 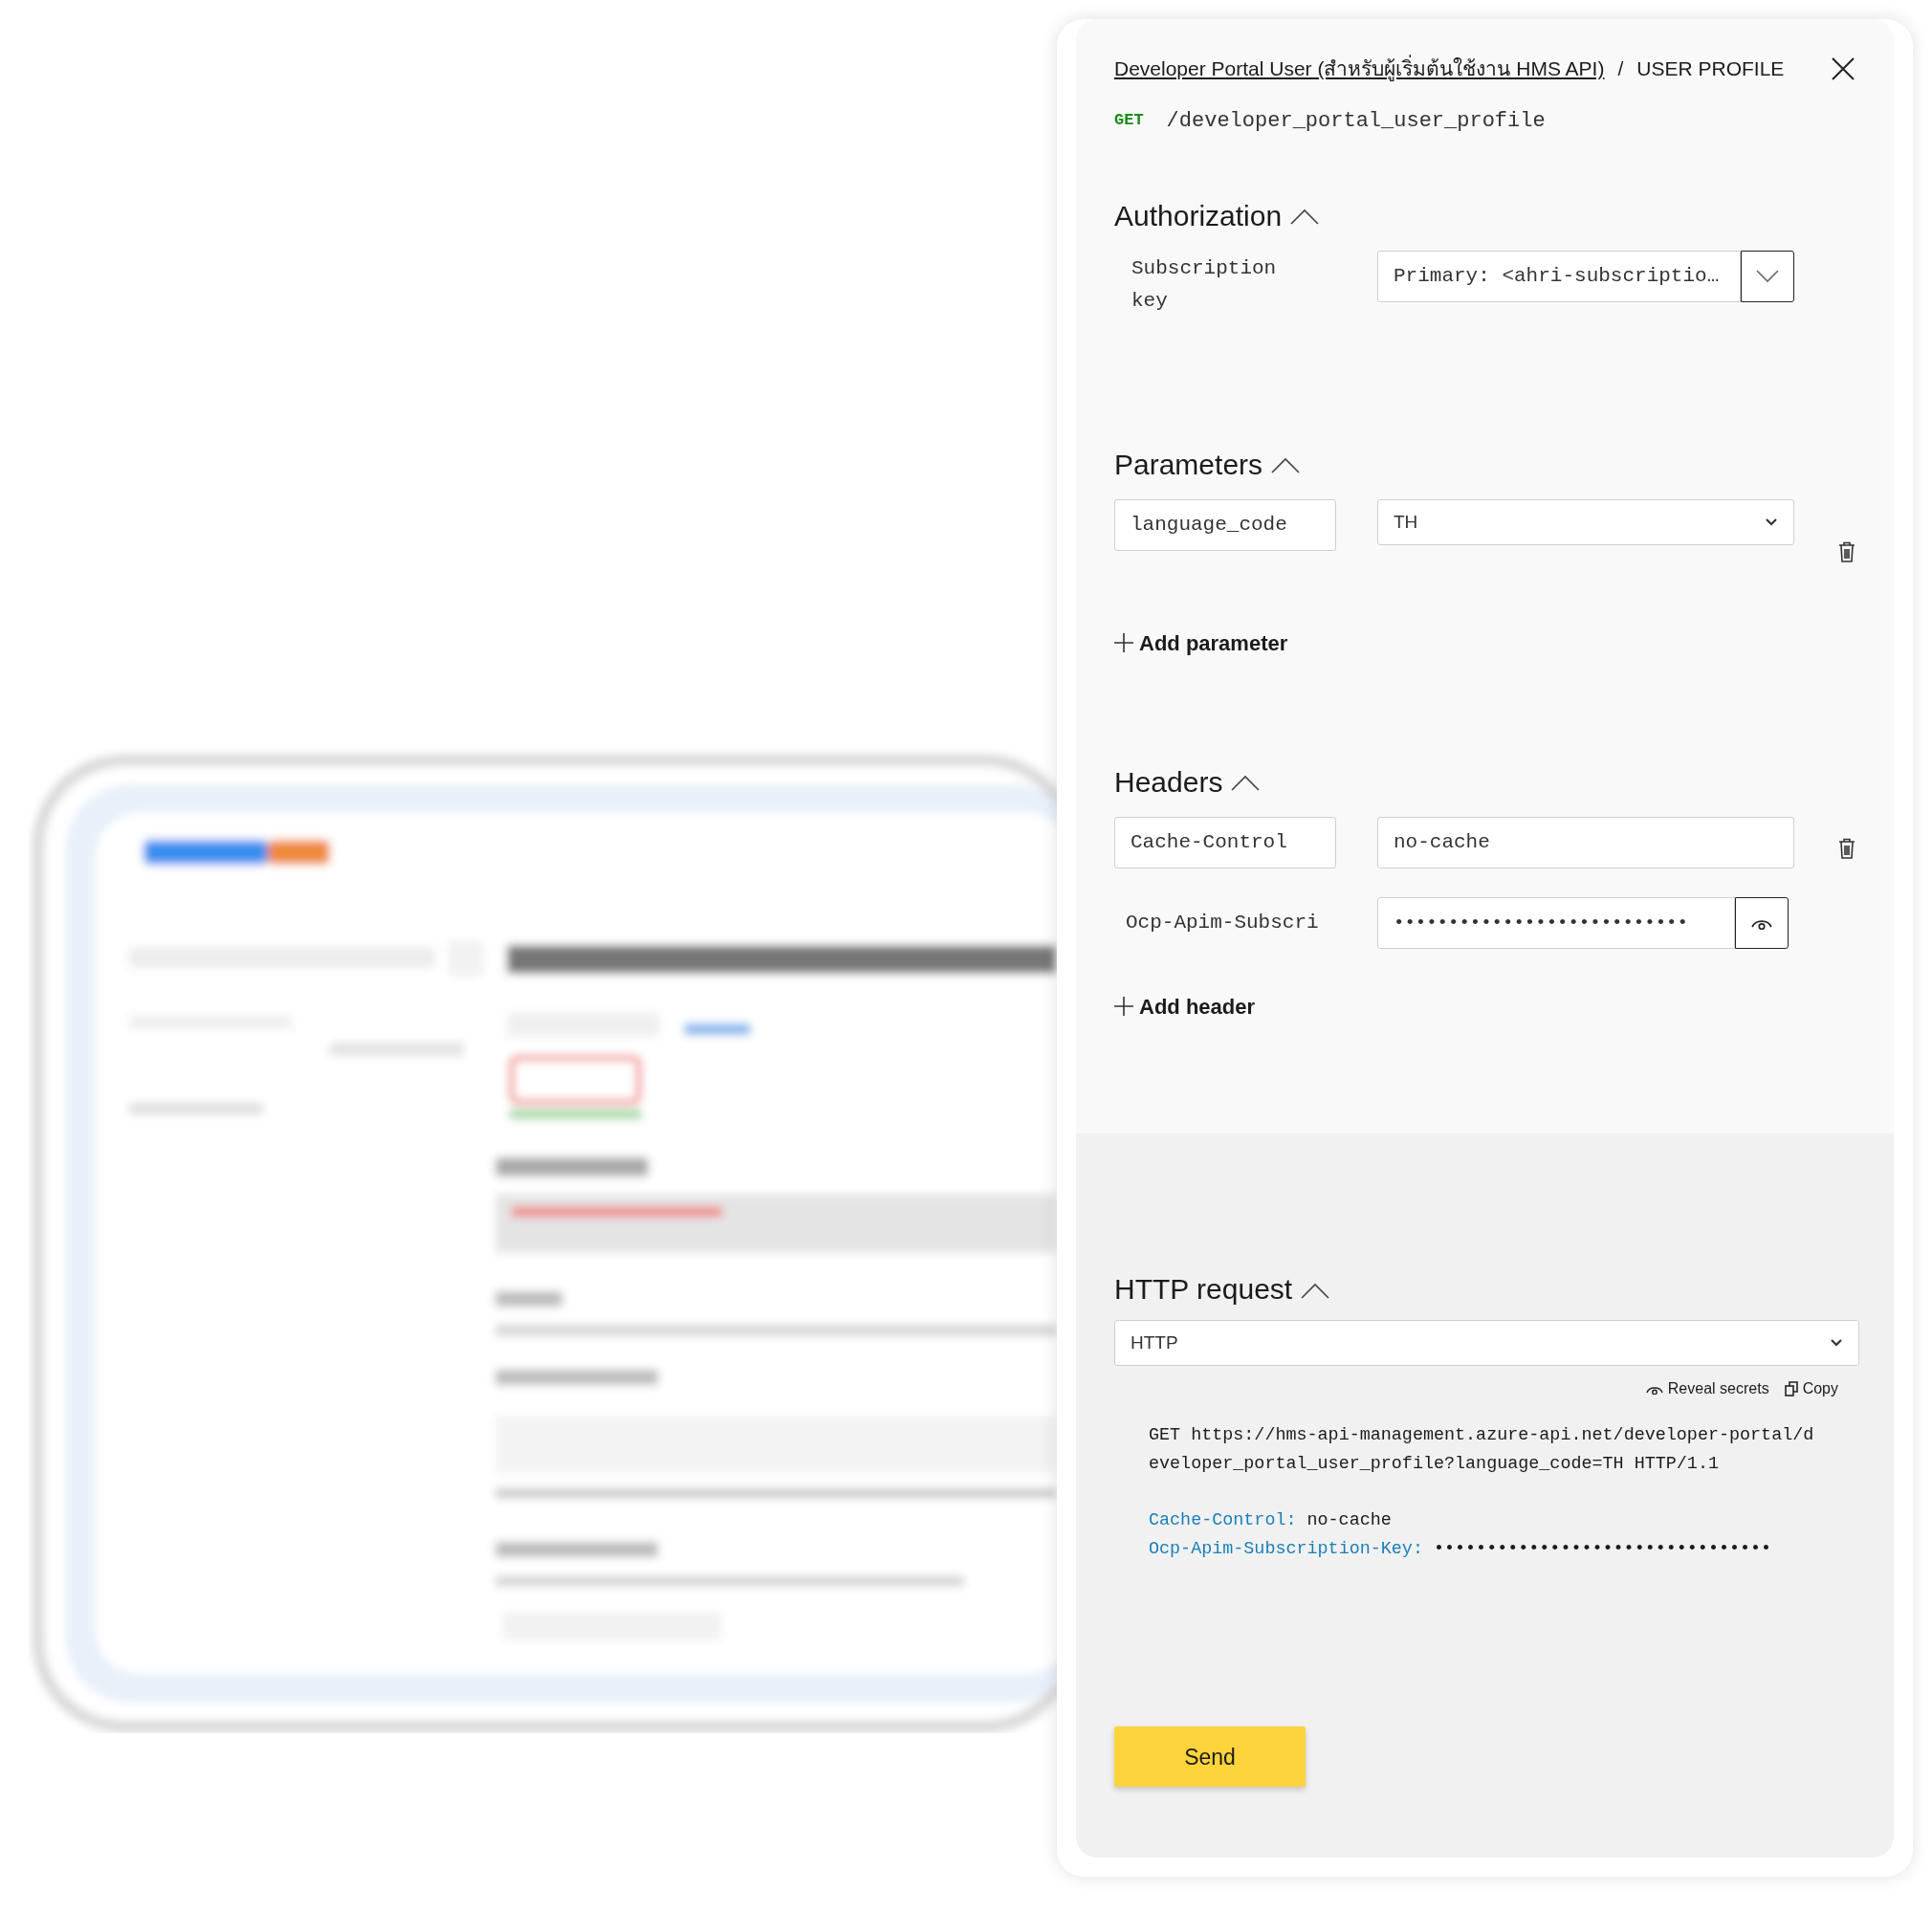 What do you see at coordinates (1210, 1757) in the screenshot?
I see `send-button: Send` at bounding box center [1210, 1757].